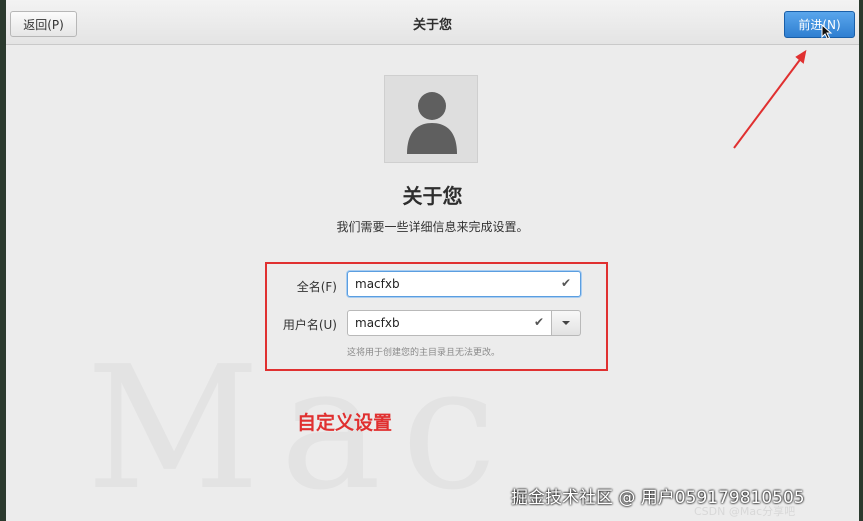  Describe the element at coordinates (658, 498) in the screenshot. I see `source-watermark: 掘金技术社区 @ 用户059179810505` at that location.